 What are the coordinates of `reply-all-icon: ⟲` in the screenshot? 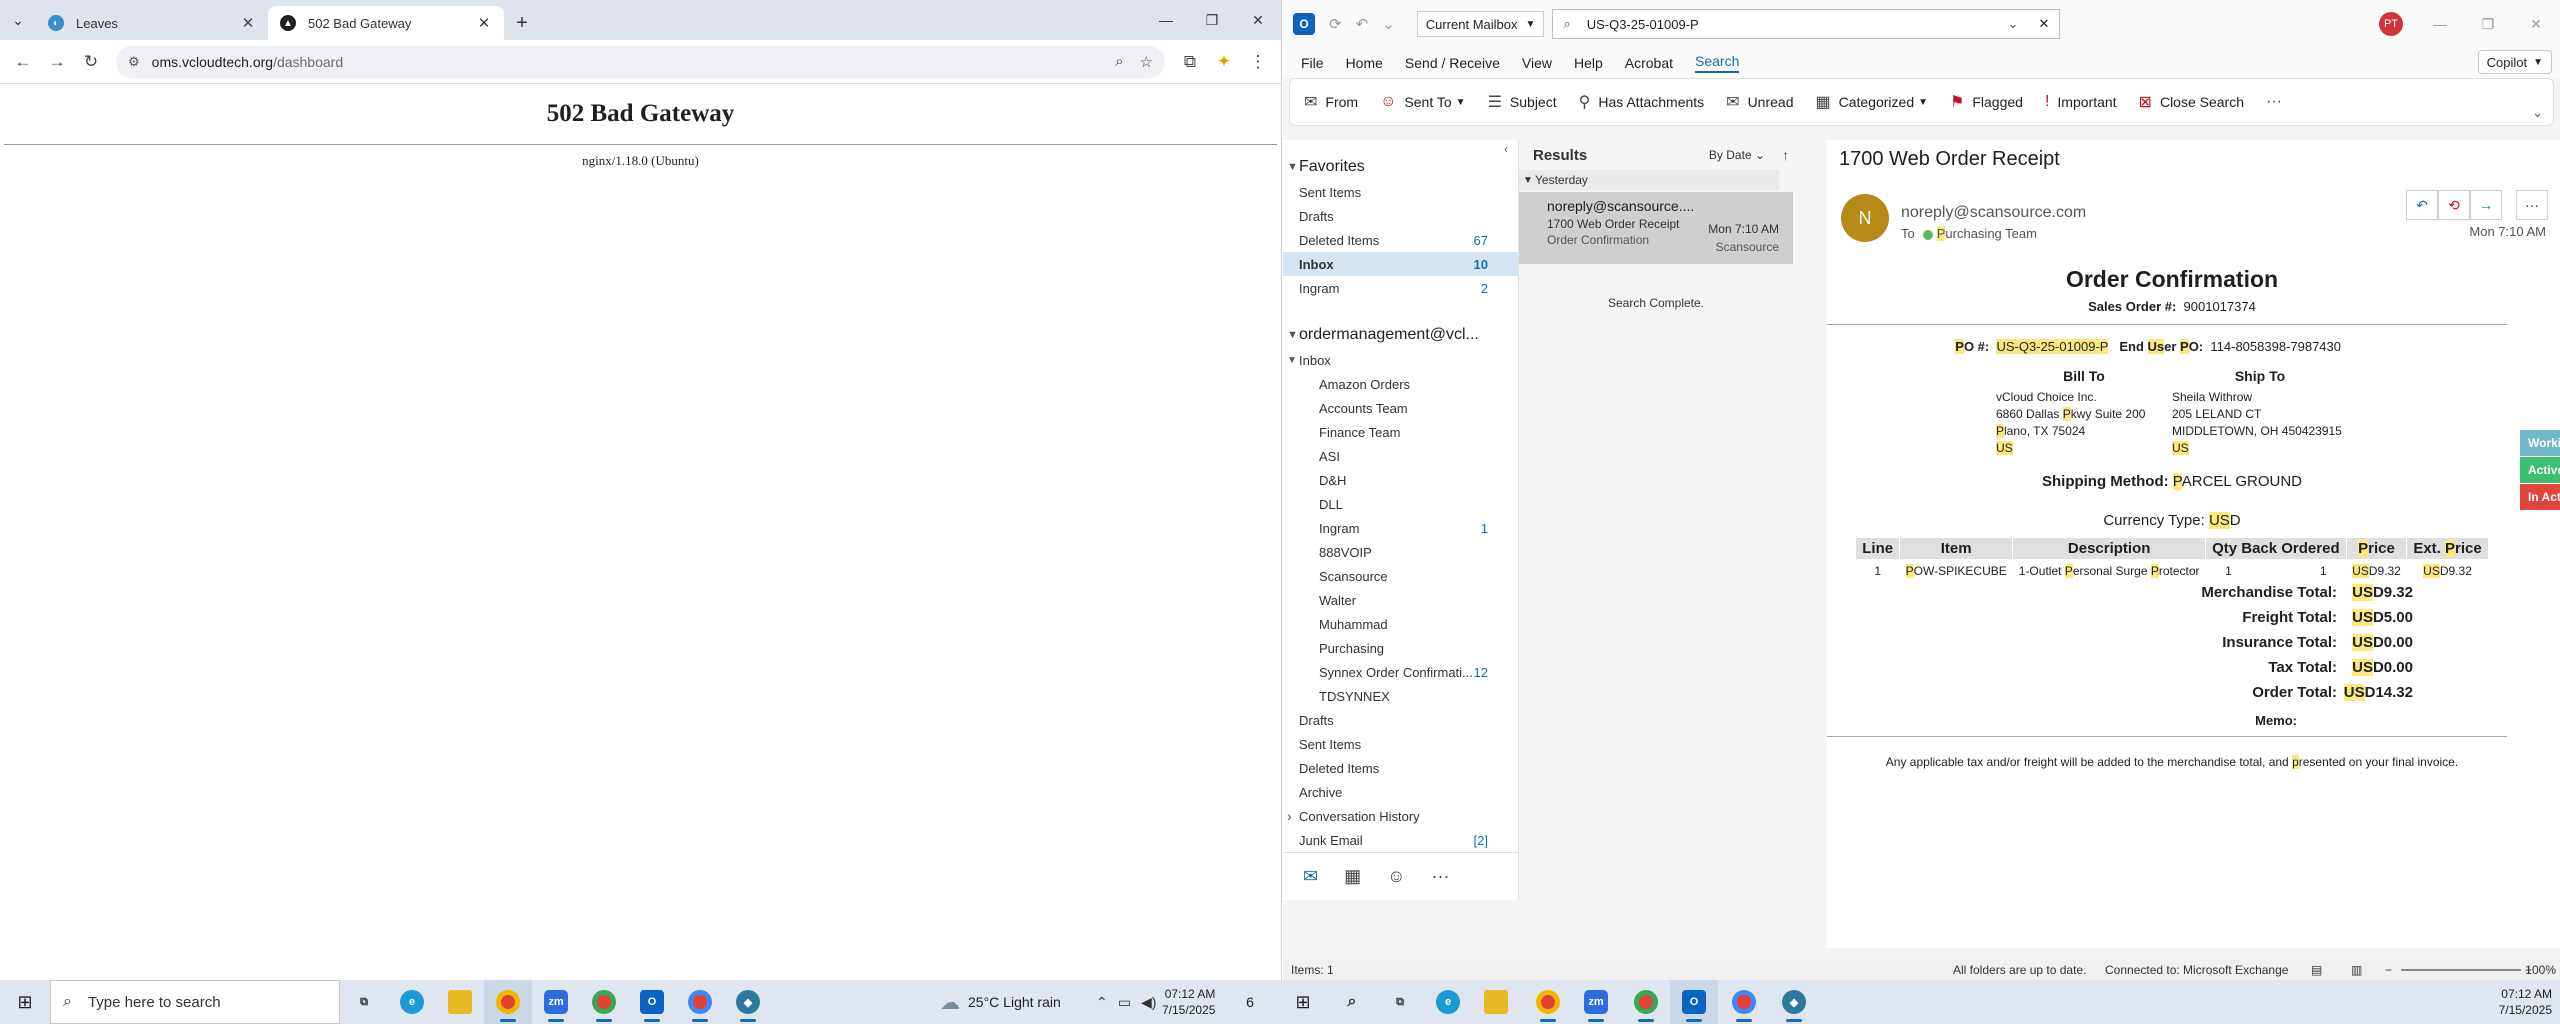 It's located at (2454, 205).